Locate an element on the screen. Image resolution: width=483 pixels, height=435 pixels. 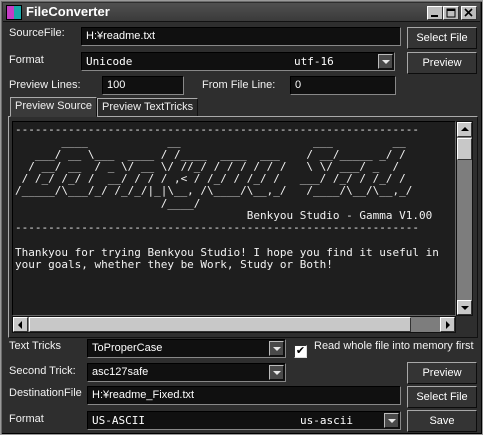
source-format-select: Unicode utf-16 is located at coordinates (238, 61).